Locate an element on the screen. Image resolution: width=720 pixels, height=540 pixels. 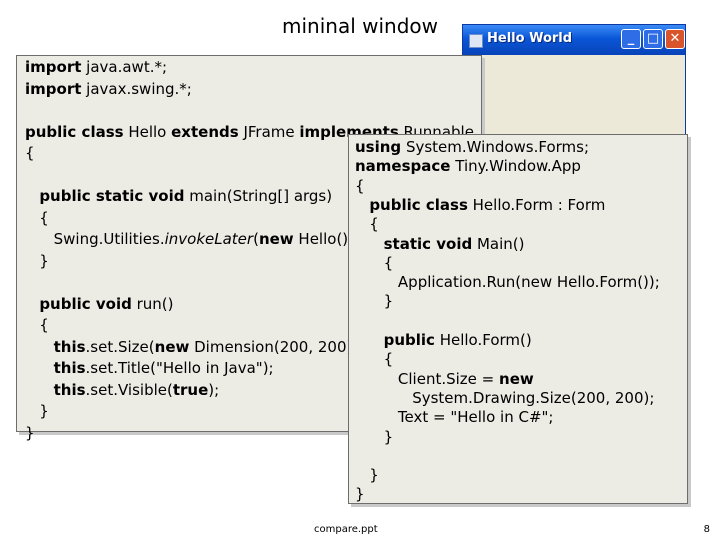
code-token: Hello.Form : Form is located at coordinates (536, 204).